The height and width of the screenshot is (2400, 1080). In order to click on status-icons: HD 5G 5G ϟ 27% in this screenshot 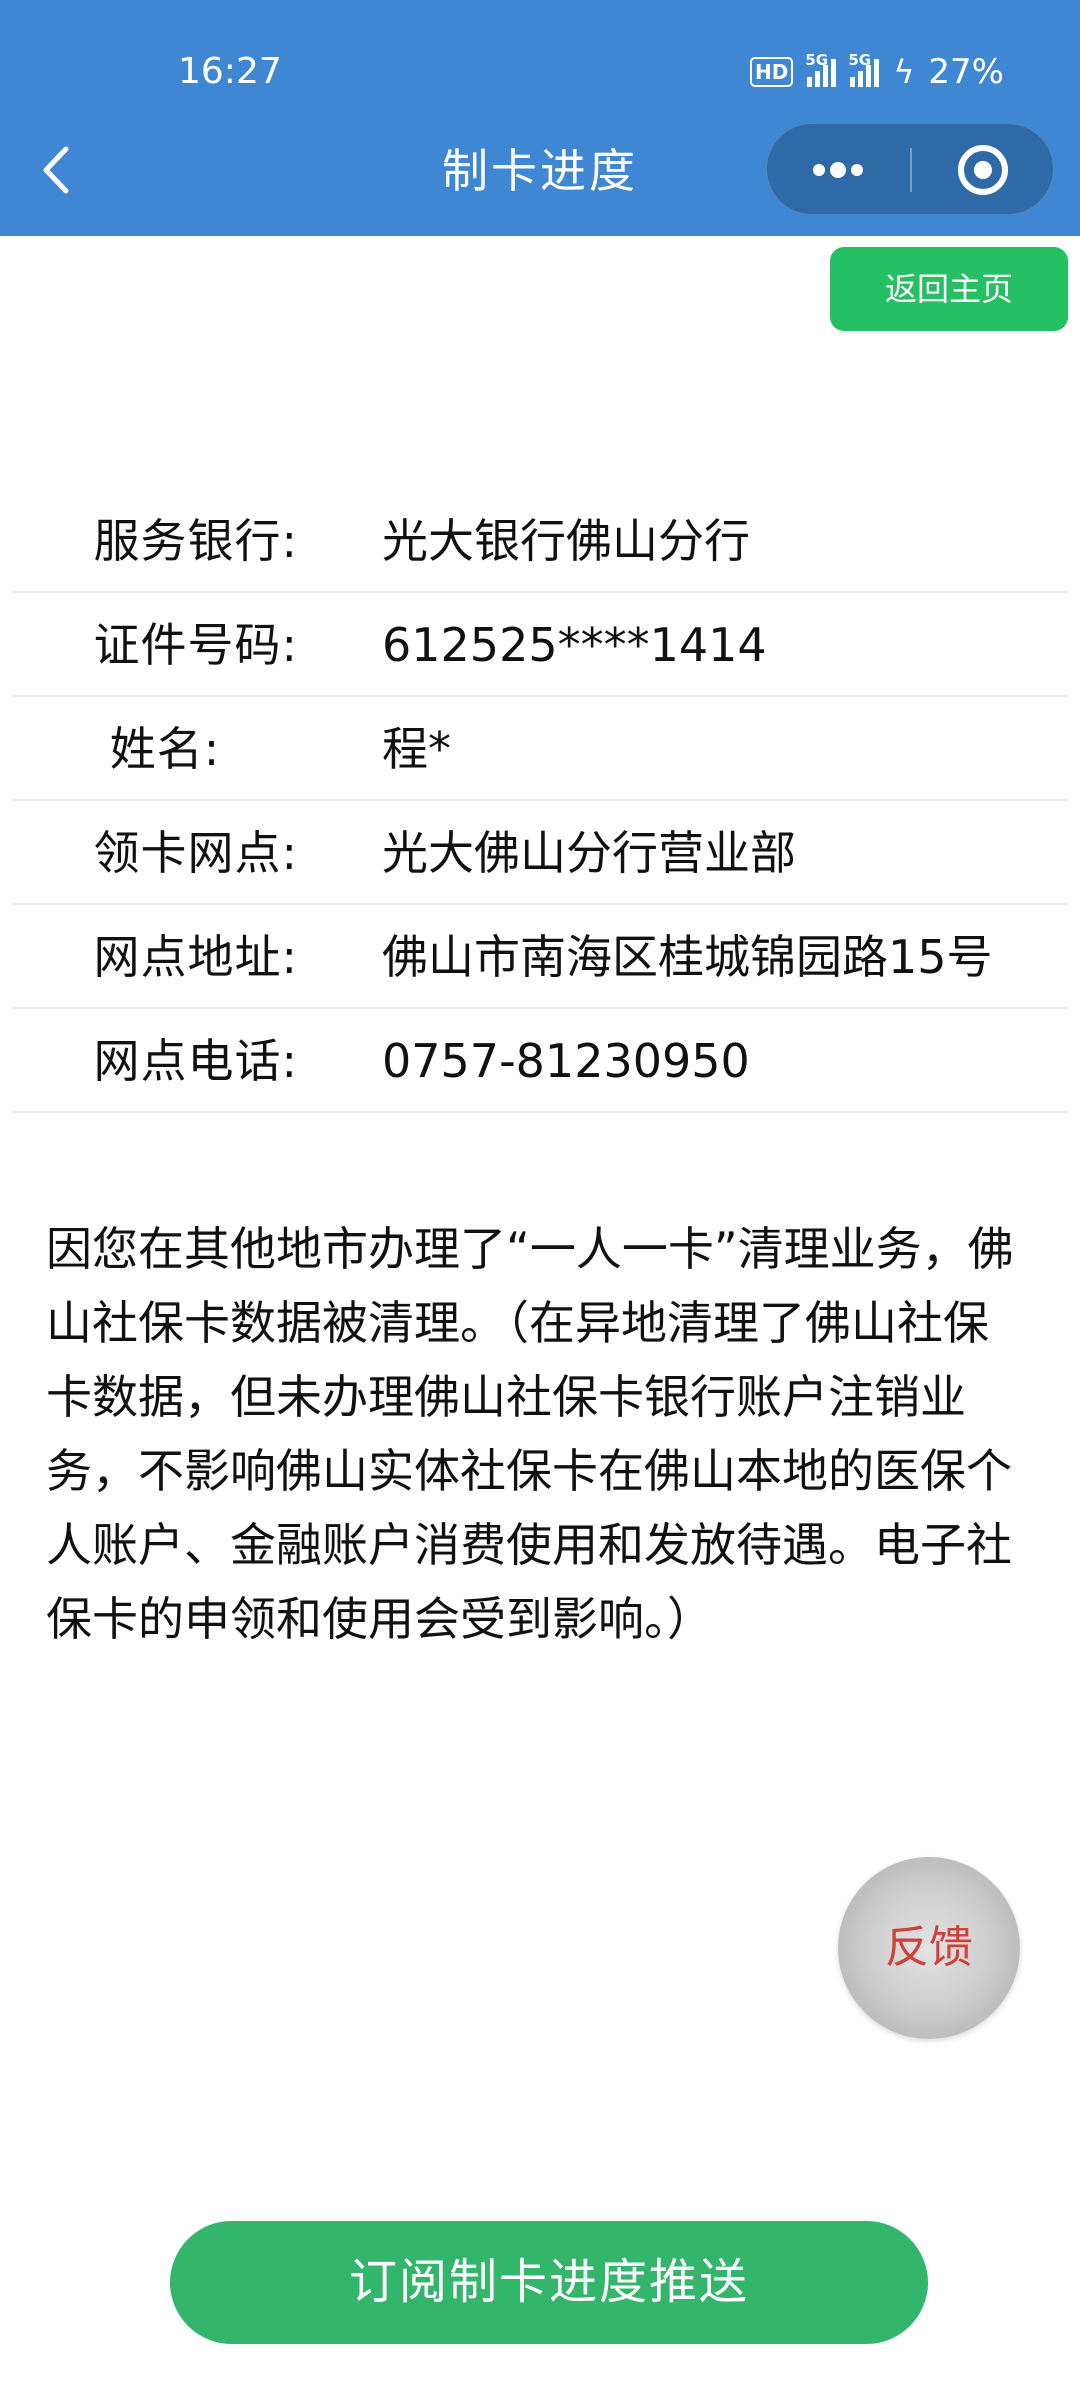, I will do `click(876, 72)`.